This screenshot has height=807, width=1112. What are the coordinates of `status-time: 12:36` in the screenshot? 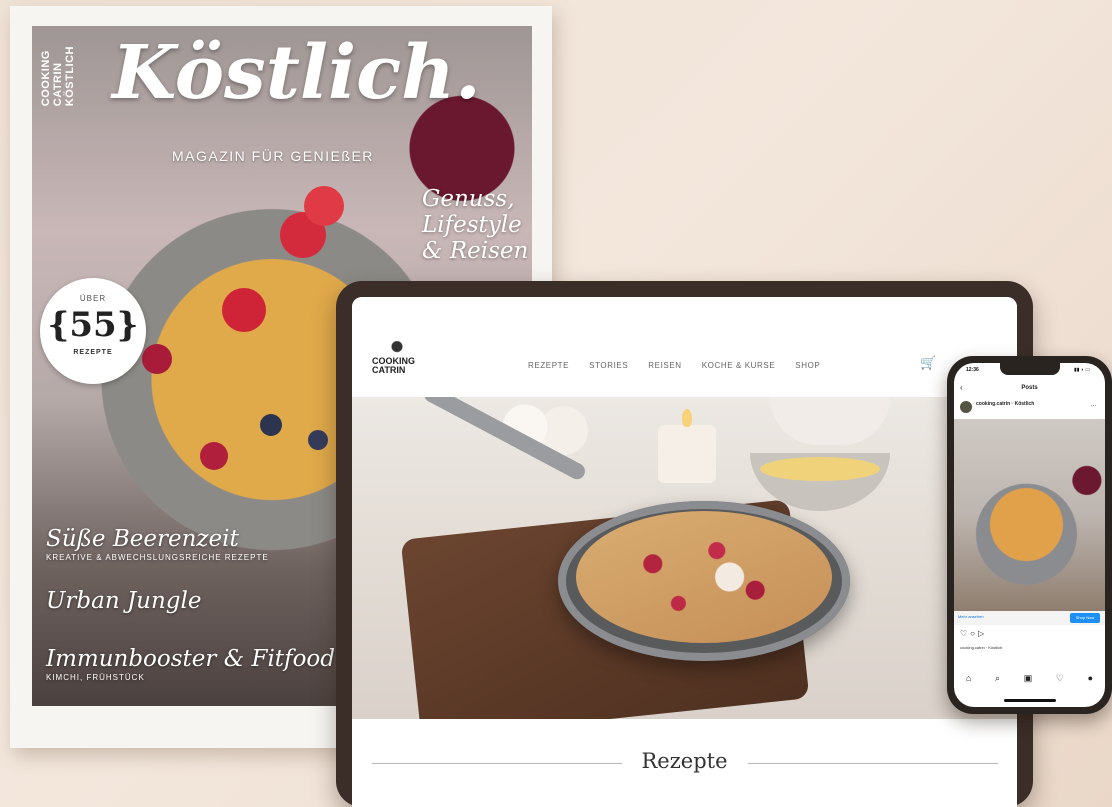 It's located at (972, 370).